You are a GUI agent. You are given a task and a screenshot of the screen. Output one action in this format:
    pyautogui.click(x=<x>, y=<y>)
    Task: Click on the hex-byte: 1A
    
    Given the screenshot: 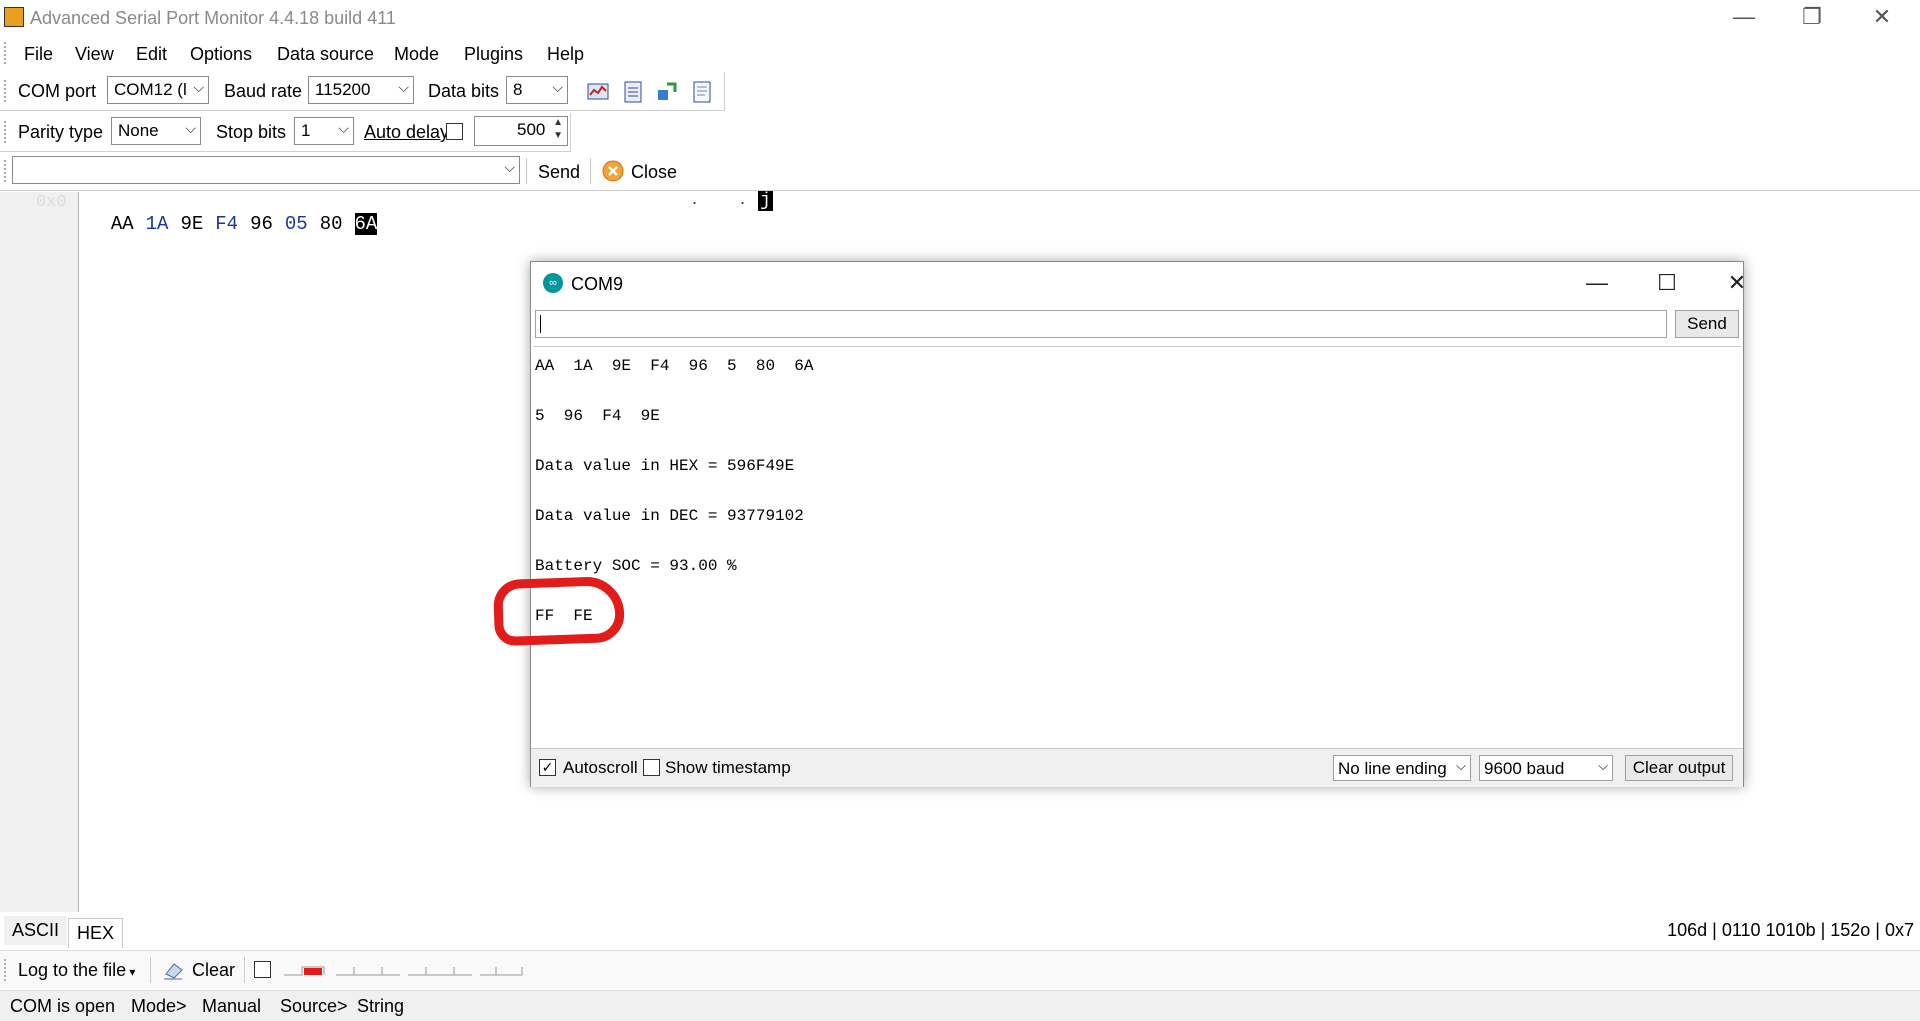 What is the action you would take?
    pyautogui.click(x=157, y=224)
    